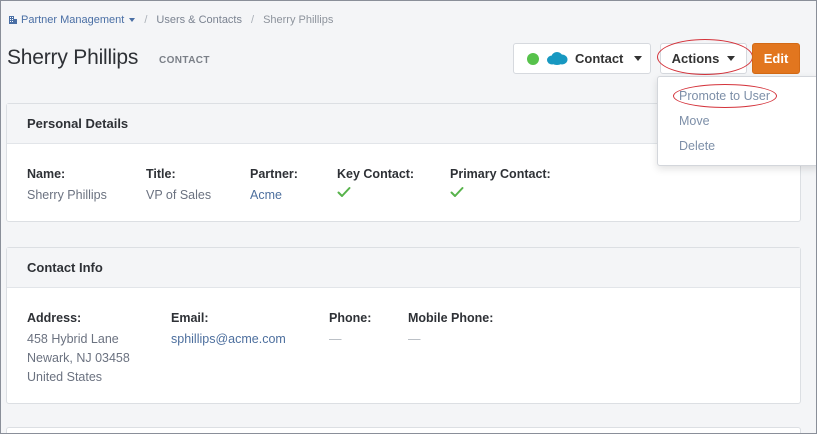  Describe the element at coordinates (776, 58) in the screenshot. I see `edit-button: Edit` at that location.